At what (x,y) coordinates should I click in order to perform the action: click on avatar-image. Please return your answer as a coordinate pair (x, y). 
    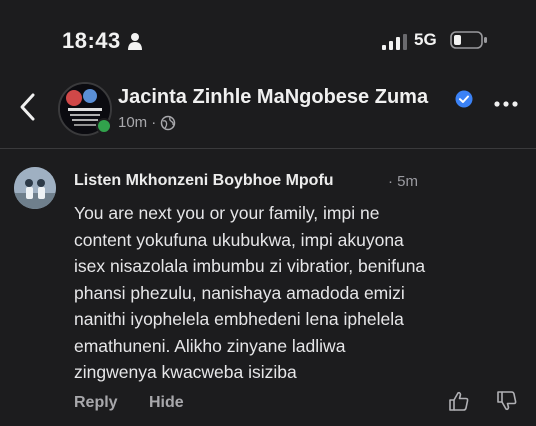
    Looking at the image, I should click on (35, 188).